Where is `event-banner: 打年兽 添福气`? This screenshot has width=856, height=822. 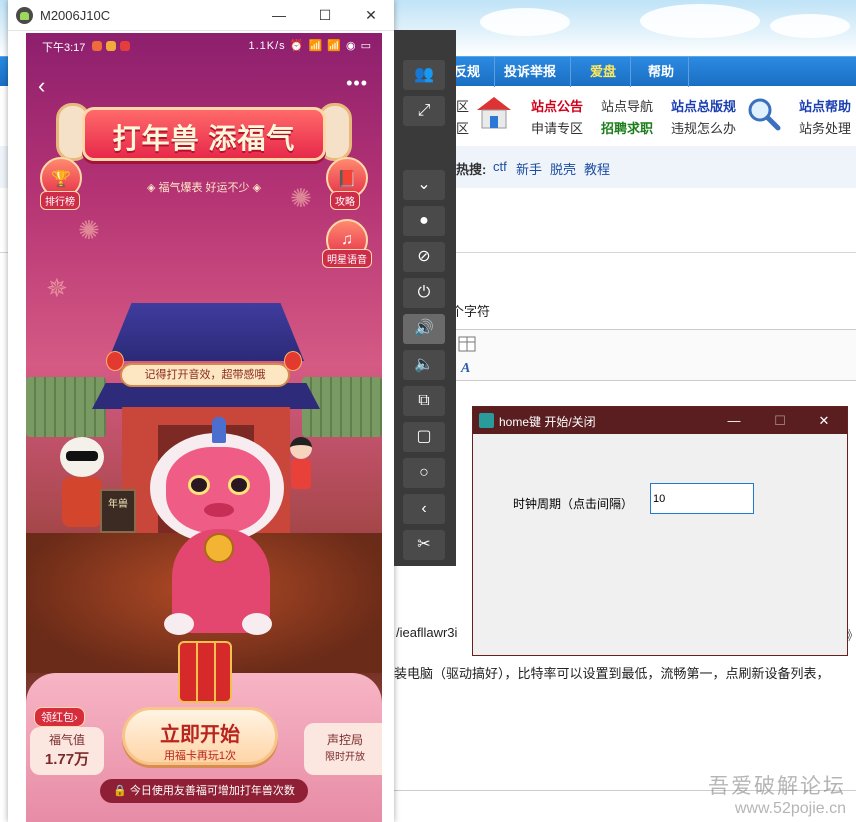 event-banner: 打年兽 添福气 is located at coordinates (204, 134).